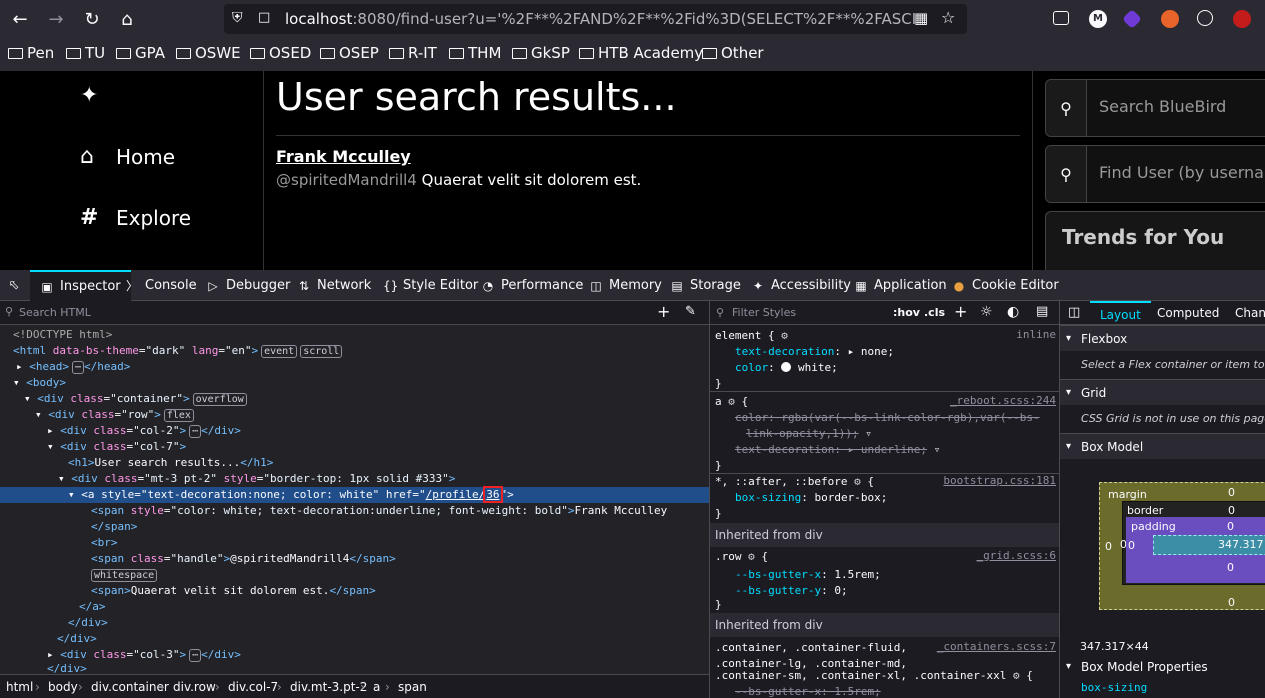 Image resolution: width=1265 pixels, height=698 pixels. Describe the element at coordinates (334, 285) in the screenshot. I see `tab-network: ⇅ Network` at that location.